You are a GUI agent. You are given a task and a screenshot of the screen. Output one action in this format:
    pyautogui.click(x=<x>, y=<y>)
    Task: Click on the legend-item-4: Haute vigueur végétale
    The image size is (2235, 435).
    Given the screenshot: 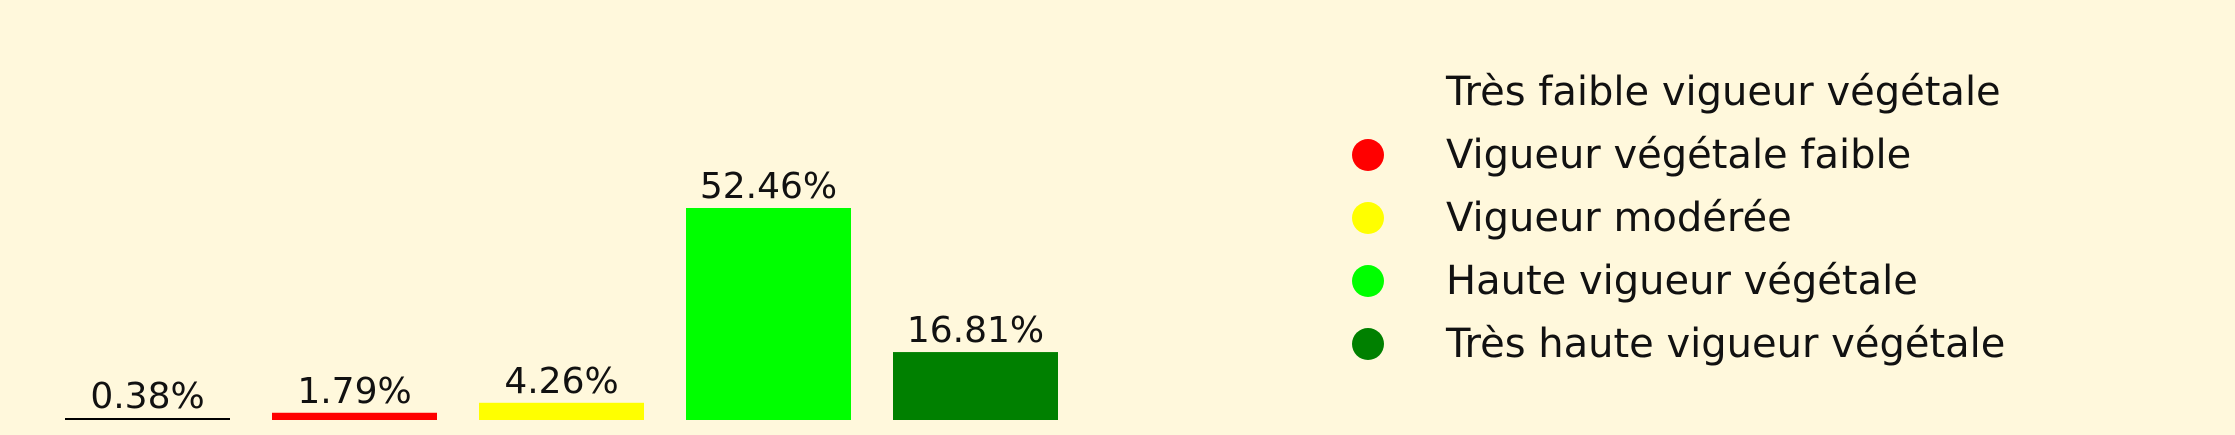 What is the action you would take?
    pyautogui.click(x=1672, y=280)
    